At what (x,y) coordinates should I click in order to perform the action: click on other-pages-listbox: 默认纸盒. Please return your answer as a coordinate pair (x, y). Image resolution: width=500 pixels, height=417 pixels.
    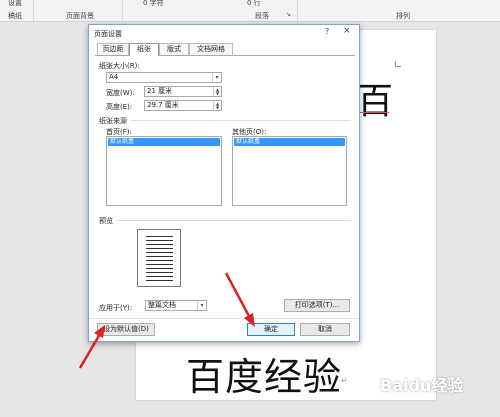
    Looking at the image, I should click on (289, 171).